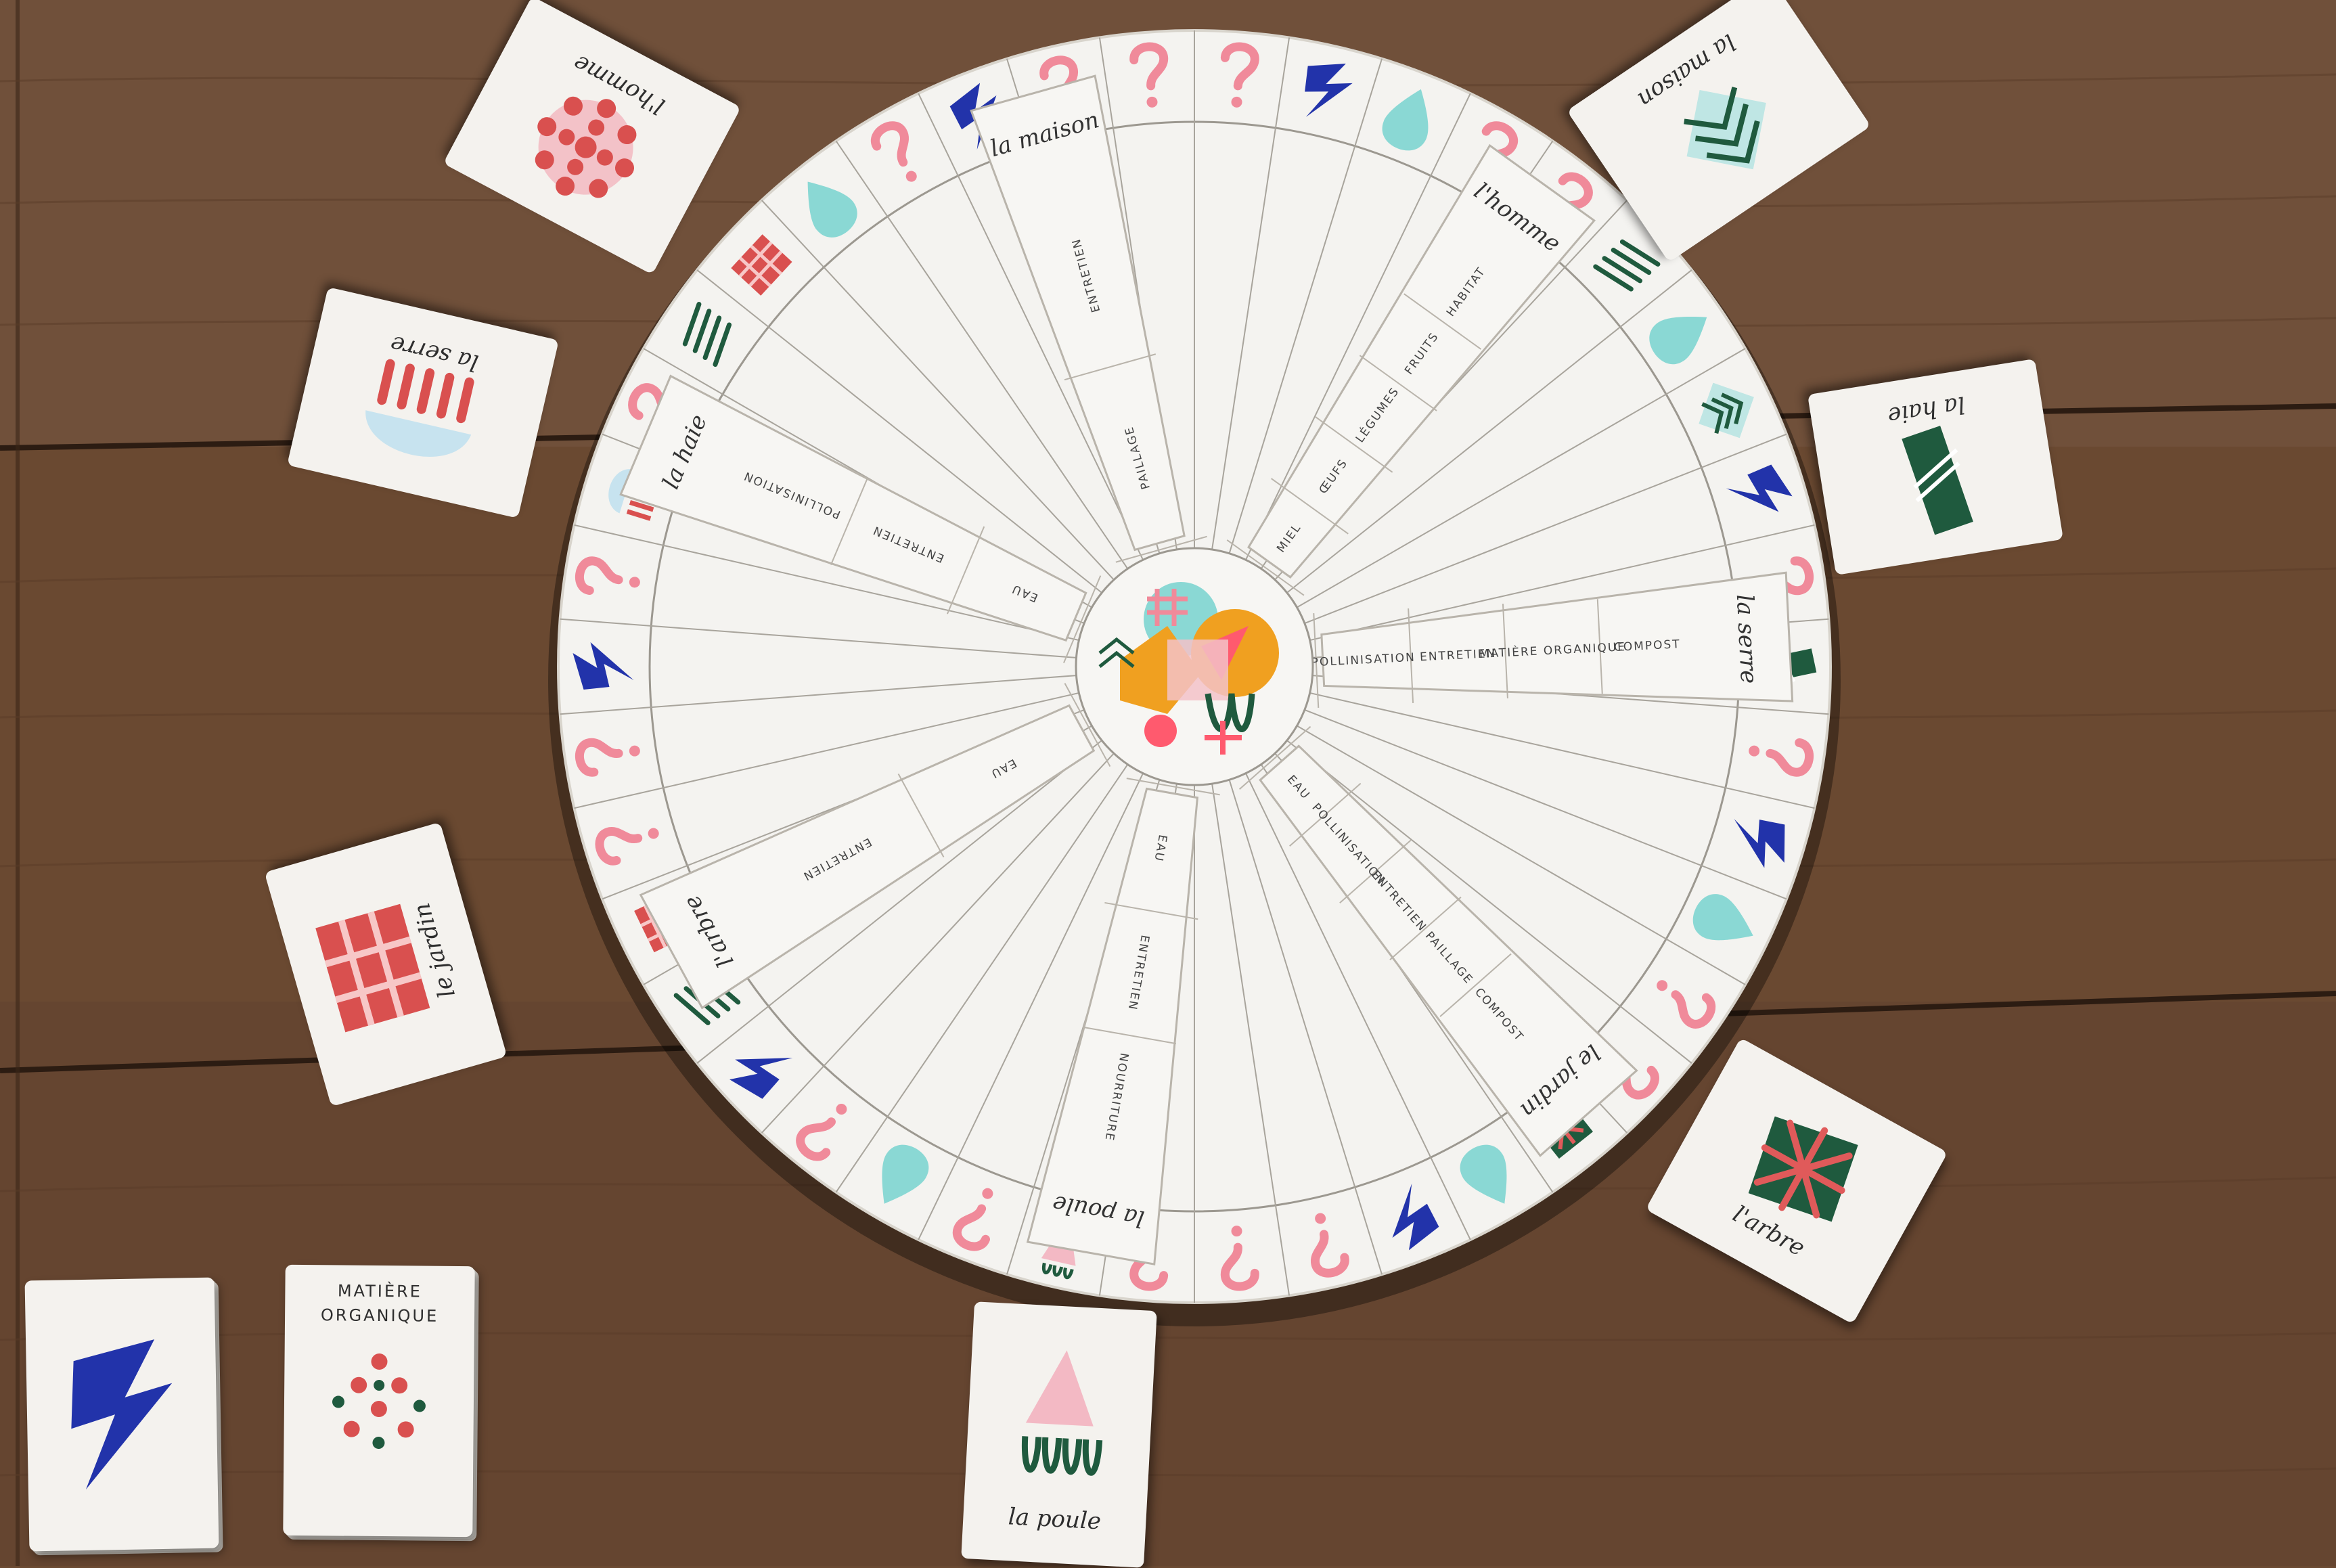  I want to click on sector-label: la serre, so click(1747, 638).